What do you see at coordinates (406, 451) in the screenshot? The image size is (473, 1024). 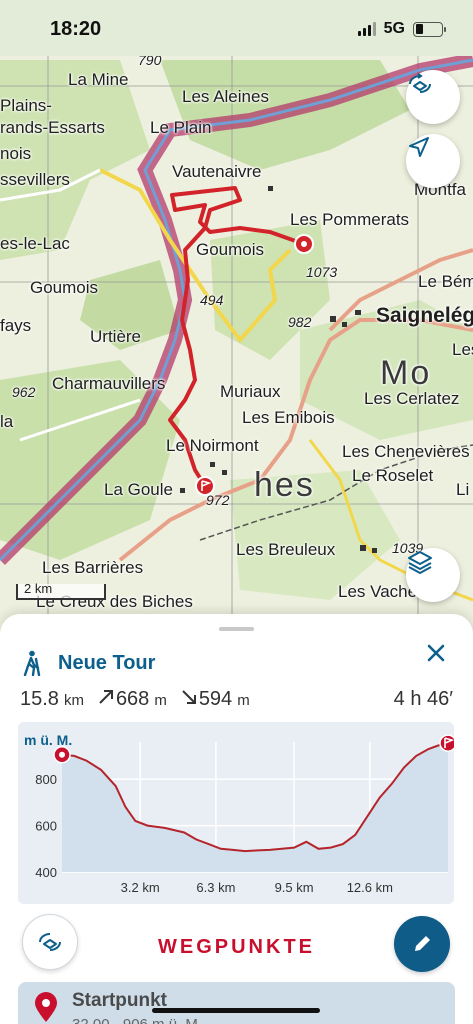 I see `map-label: Les Chenevières` at bounding box center [406, 451].